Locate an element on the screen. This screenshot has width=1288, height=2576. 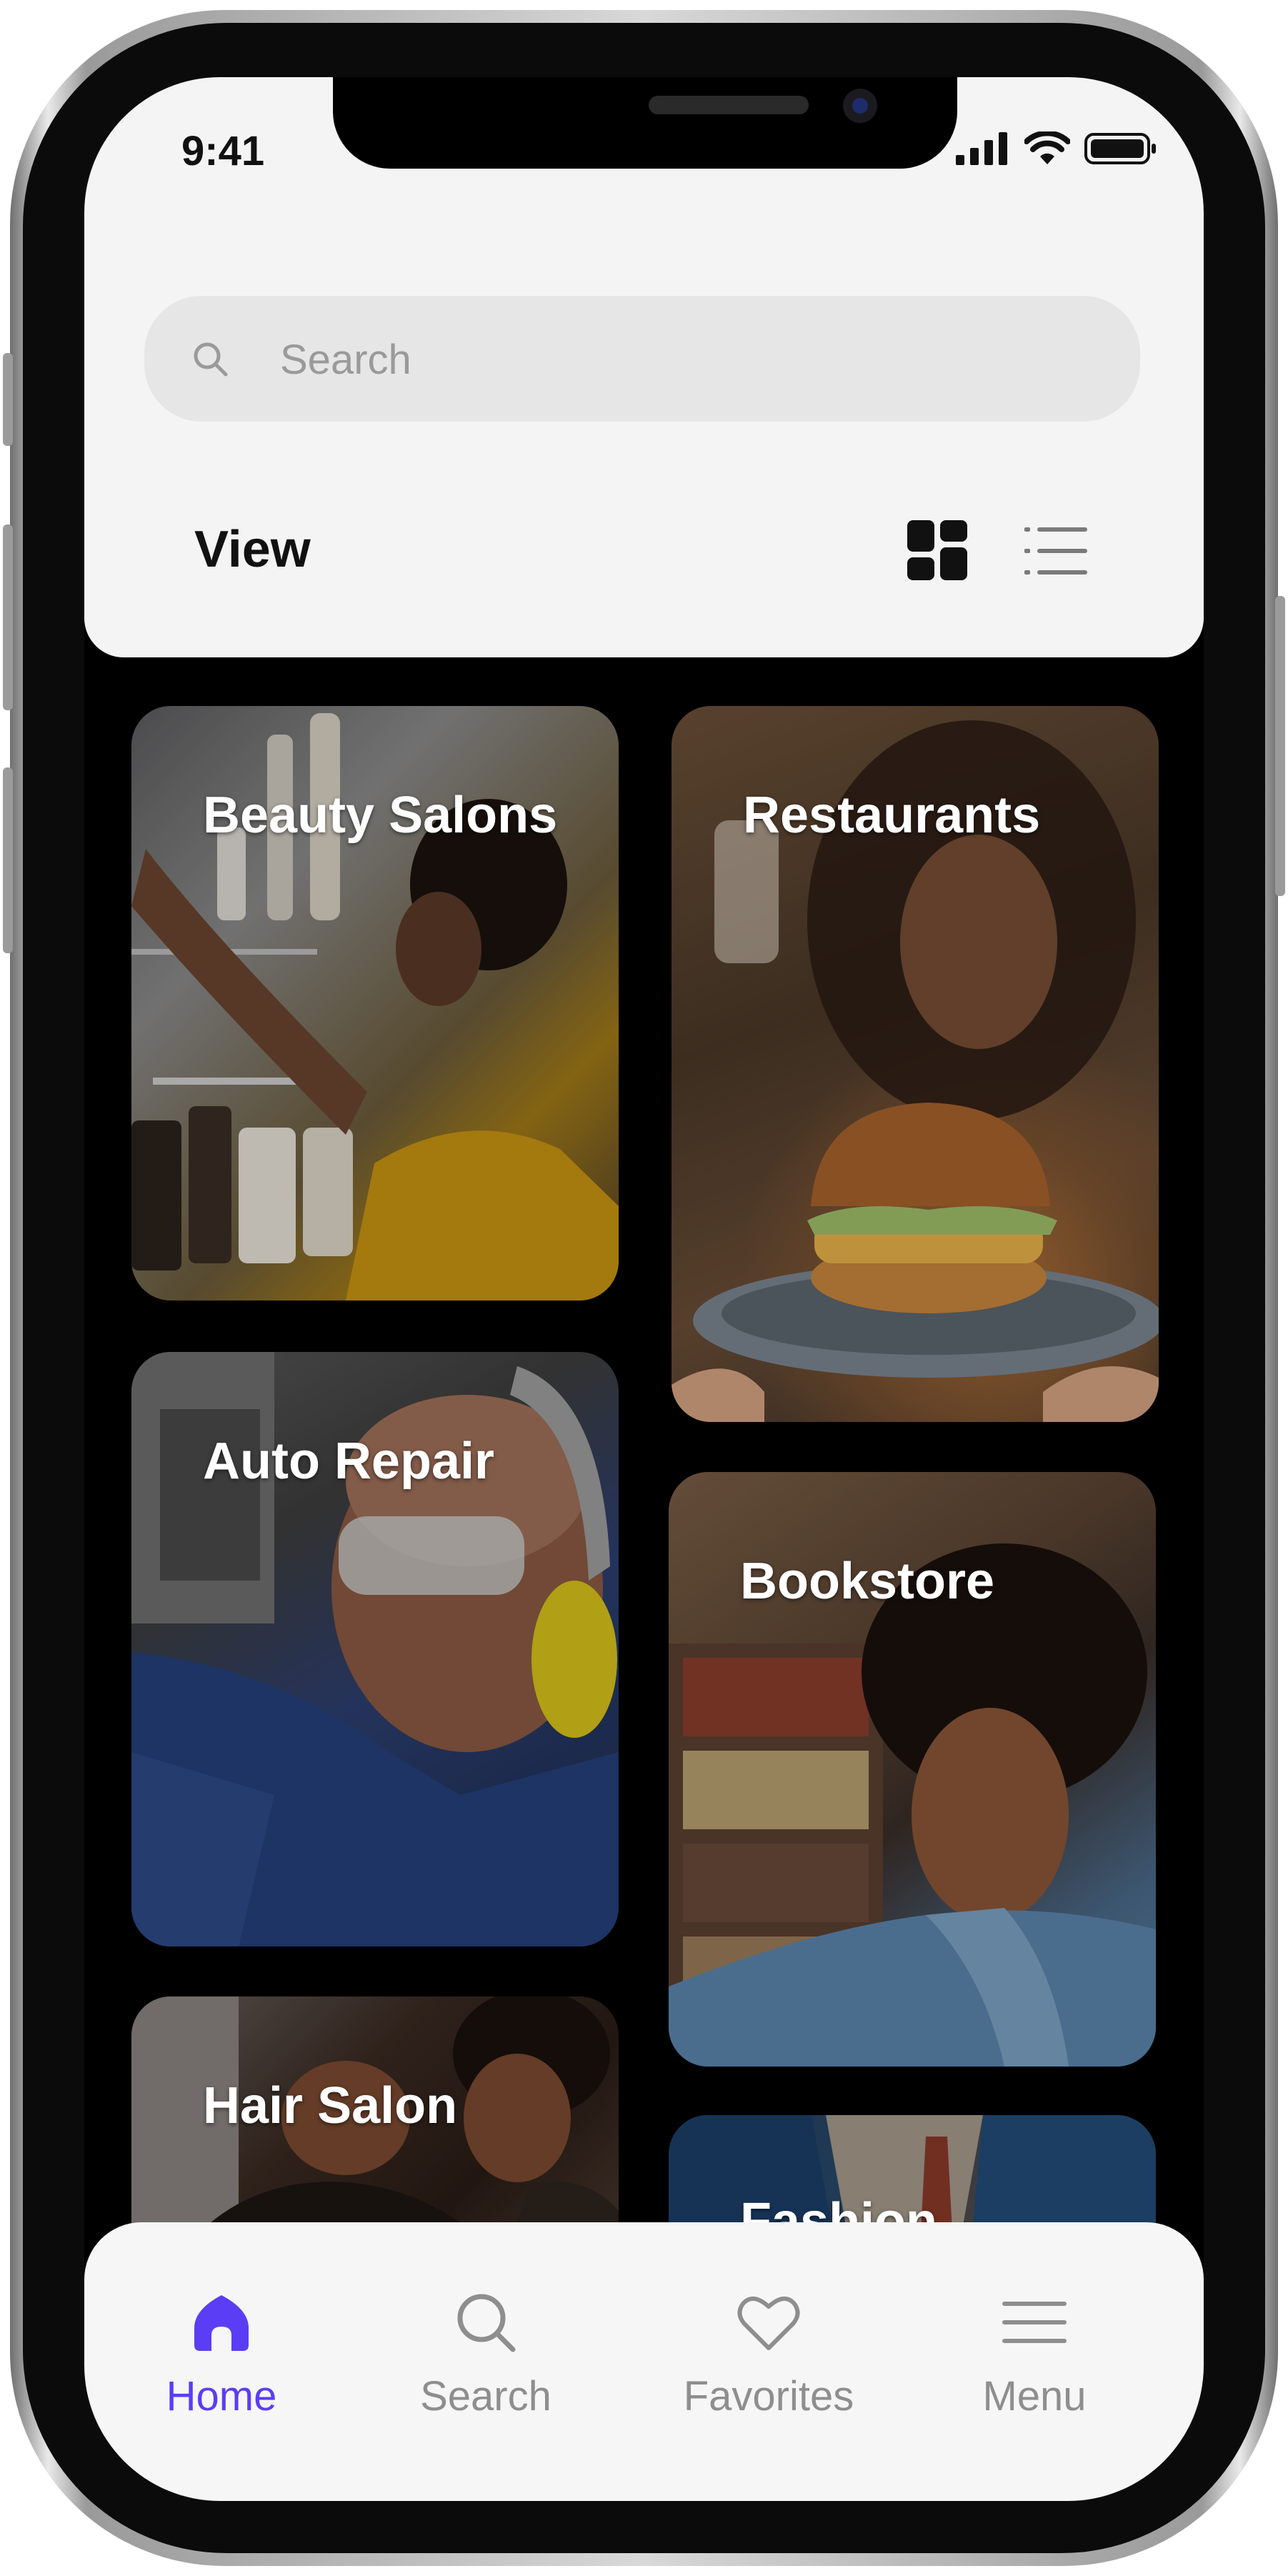
category-card-beauty-salons: Beauty Salons is located at coordinates (375, 1003).